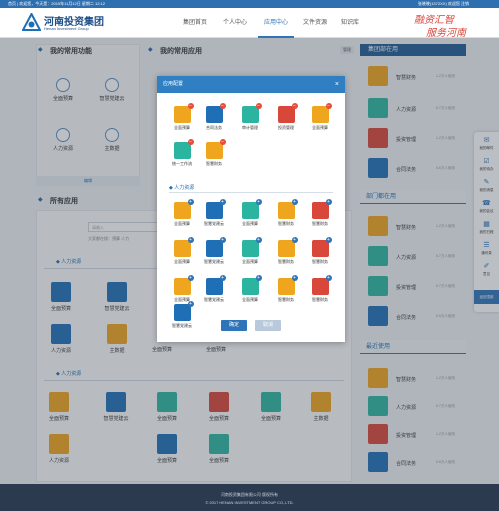 The image size is (499, 511). What do you see at coordinates (276, 23) in the screenshot?
I see `nav-app-center: 应用中心` at bounding box center [276, 23].